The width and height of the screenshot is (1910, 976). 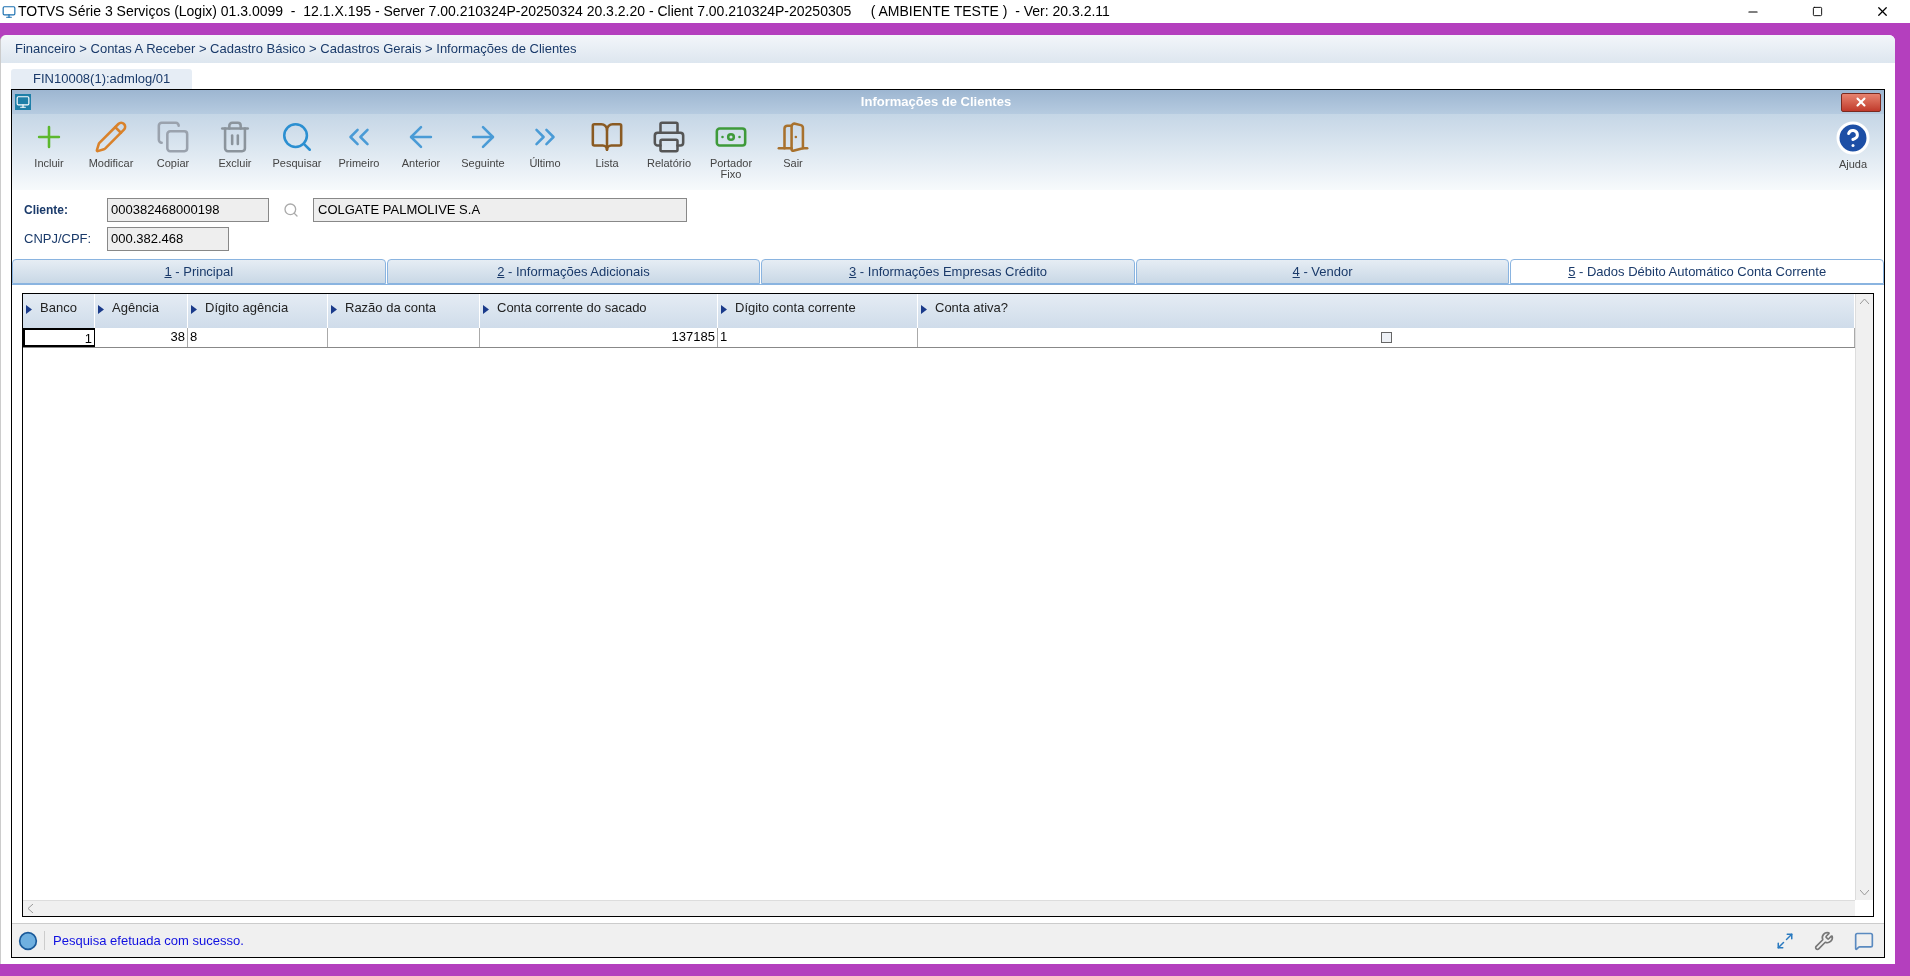 What do you see at coordinates (30, 908) in the screenshot?
I see `scroll-left-icon` at bounding box center [30, 908].